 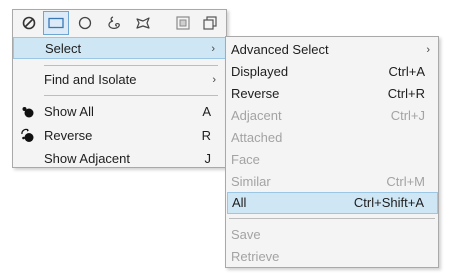 What do you see at coordinates (85, 23) in the screenshot?
I see `circle-select-icon` at bounding box center [85, 23].